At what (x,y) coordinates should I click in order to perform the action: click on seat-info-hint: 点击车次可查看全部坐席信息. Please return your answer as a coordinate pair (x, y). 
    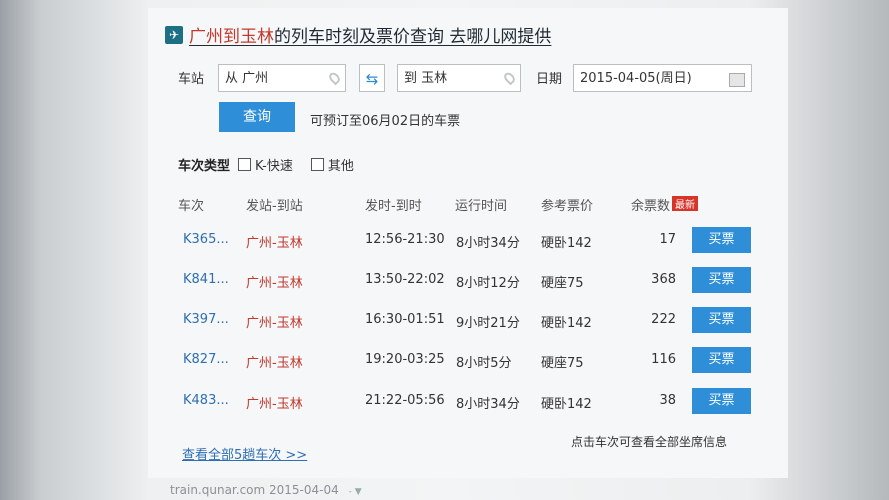
    Looking at the image, I should click on (649, 442).